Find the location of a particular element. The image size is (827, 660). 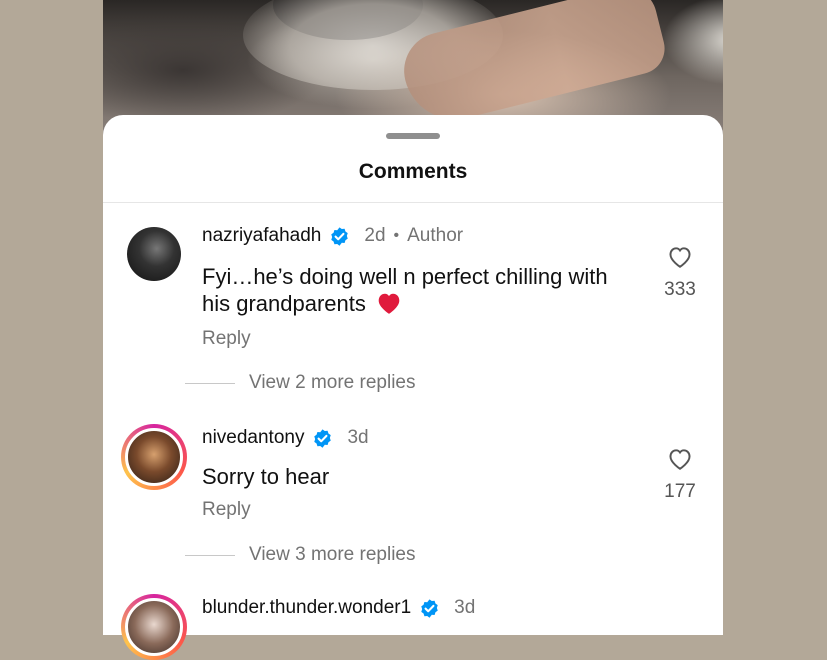

like-count: 177 is located at coordinates (680, 491).